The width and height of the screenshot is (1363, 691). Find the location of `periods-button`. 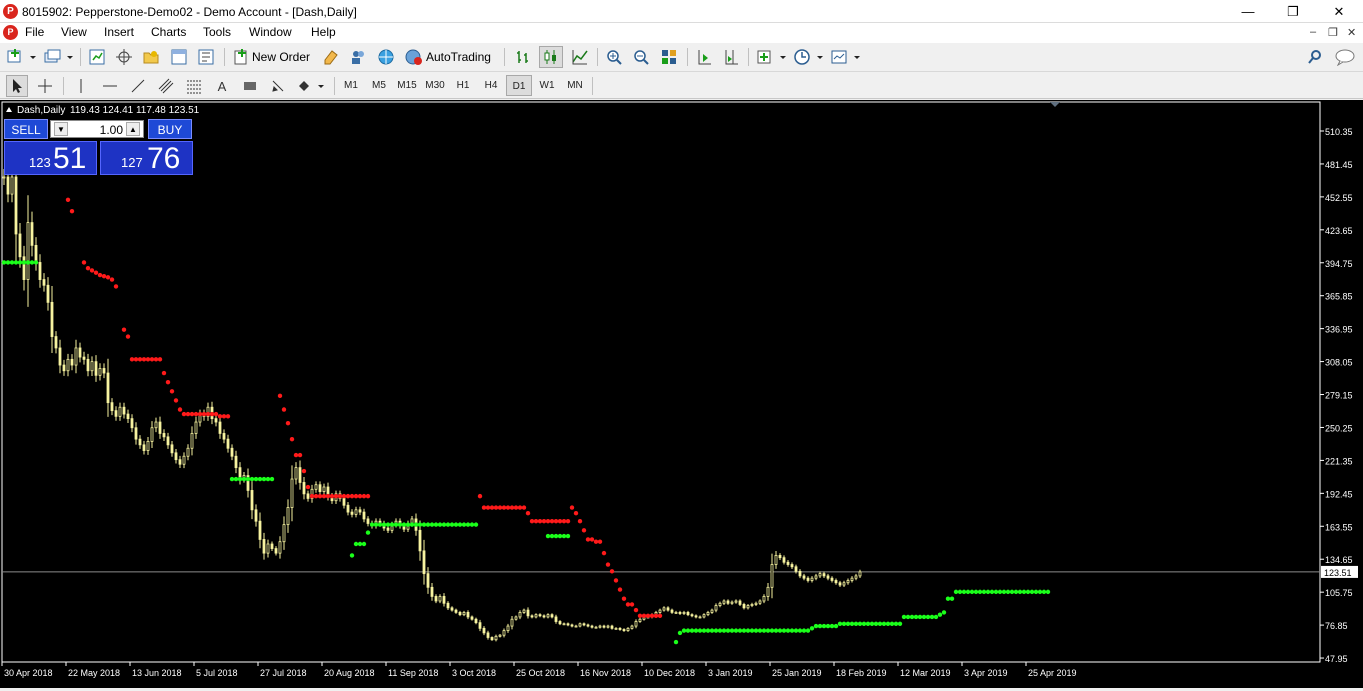

periods-button is located at coordinates (808, 57).